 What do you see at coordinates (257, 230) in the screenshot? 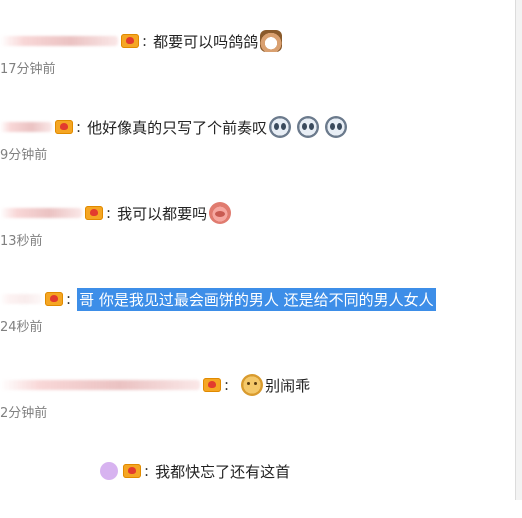
I see `comment-item: : 我可以都要吗 13秒前` at bounding box center [257, 230].